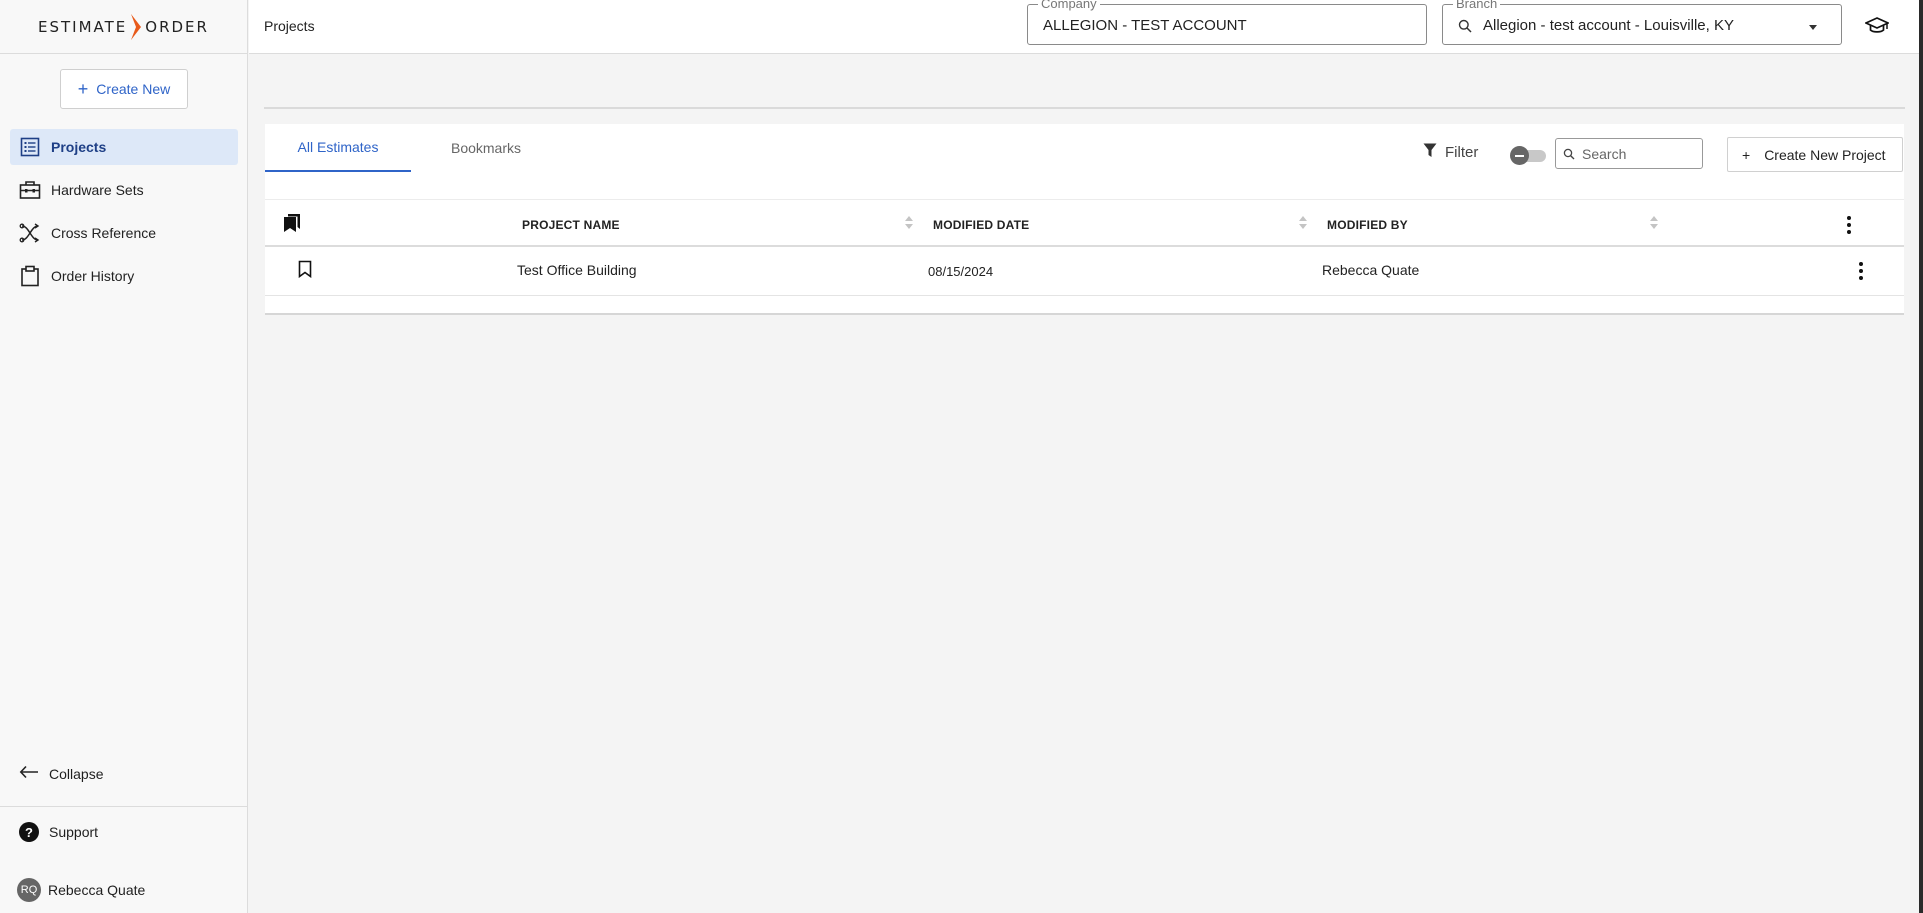 This screenshot has height=913, width=1923. What do you see at coordinates (1084, 108) in the screenshot?
I see `content-divider` at bounding box center [1084, 108].